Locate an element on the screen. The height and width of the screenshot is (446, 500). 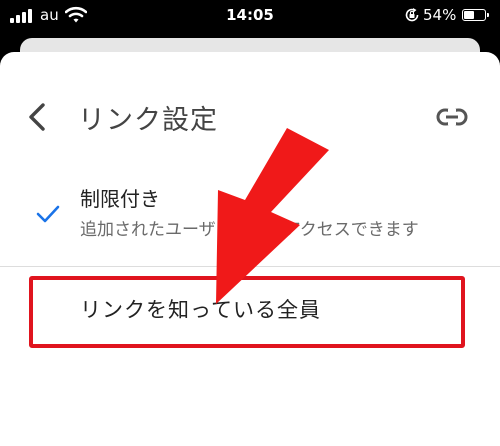
link-icon is located at coordinates (452, 117).